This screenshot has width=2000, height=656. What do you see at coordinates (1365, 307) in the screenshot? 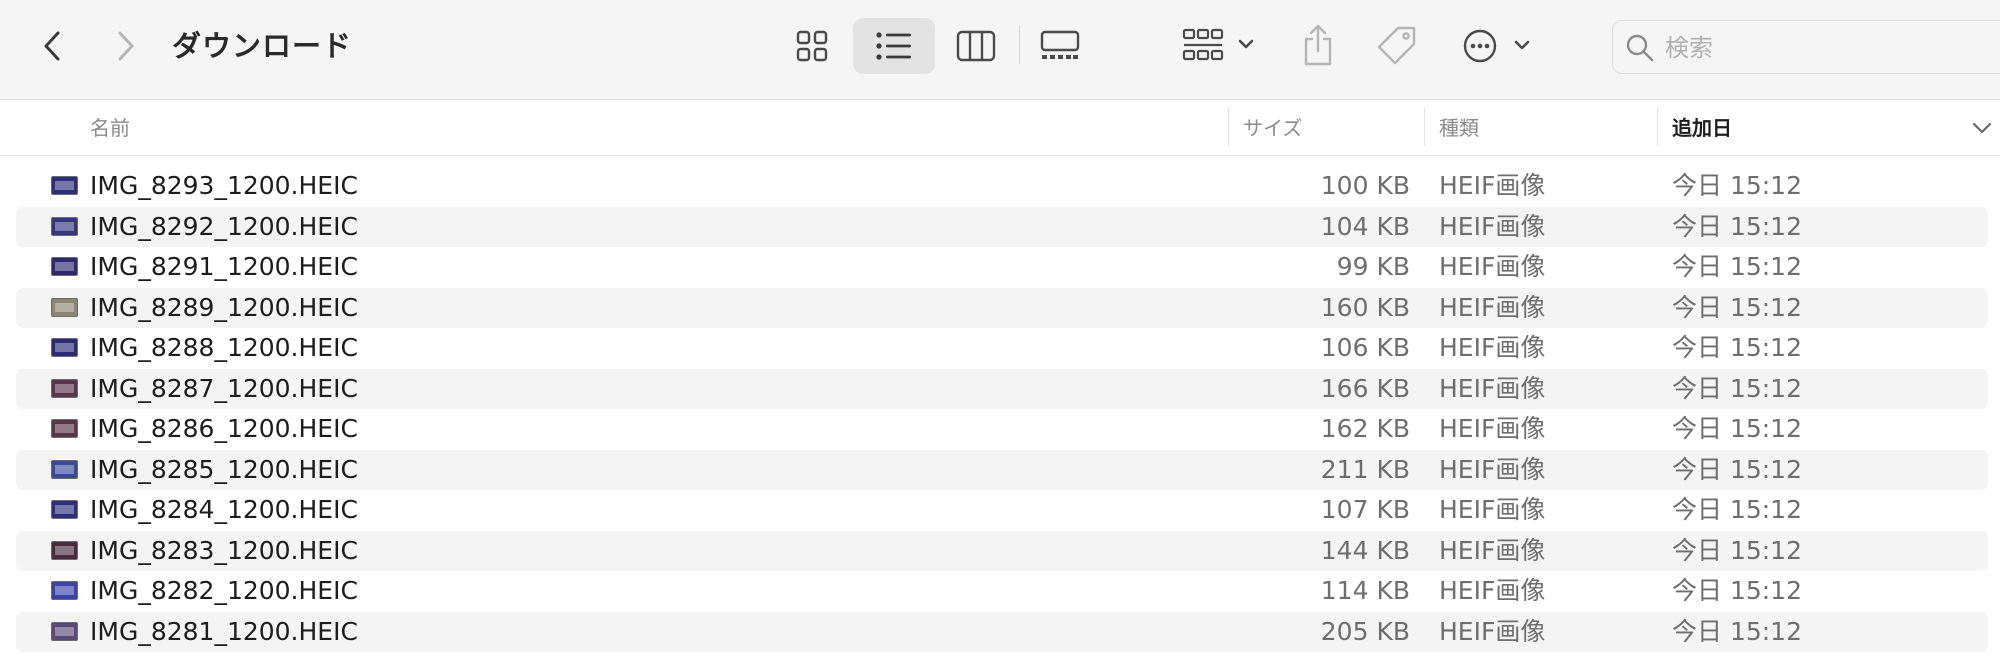
I see `file-size: 160 KB` at bounding box center [1365, 307].